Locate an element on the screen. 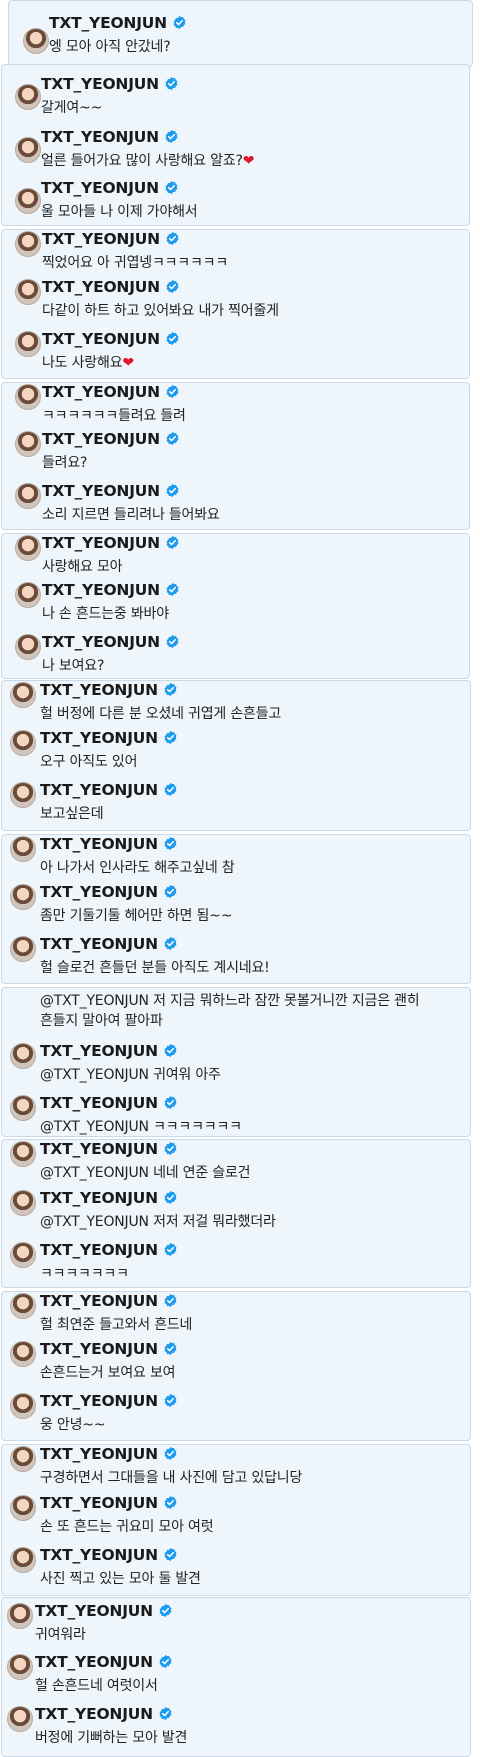 Image resolution: width=480 pixels, height=1757 pixels. reply-item: TXT_YEONJUN 다같이 하트 하고 있어봐요 내가 찍어줄게 is located at coordinates (235, 305).